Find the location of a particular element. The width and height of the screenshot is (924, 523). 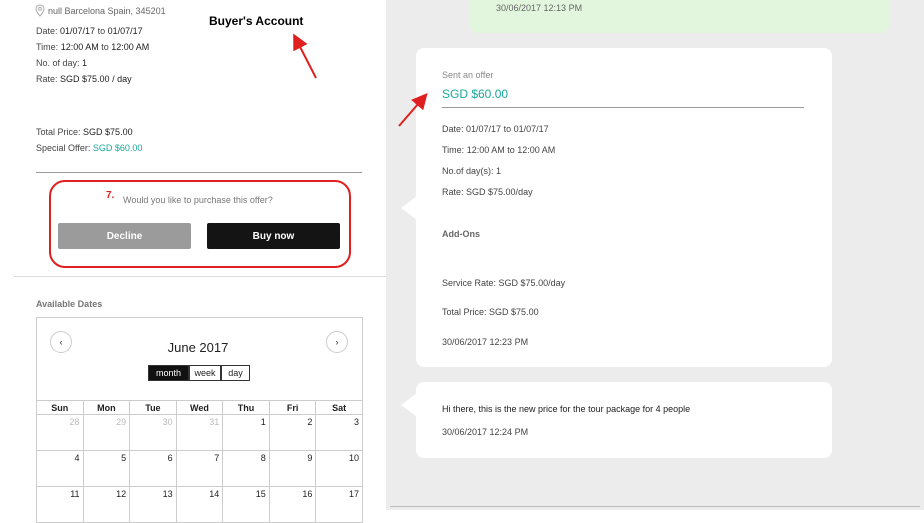

arrow-to-account-label is located at coordinates (305, 56).